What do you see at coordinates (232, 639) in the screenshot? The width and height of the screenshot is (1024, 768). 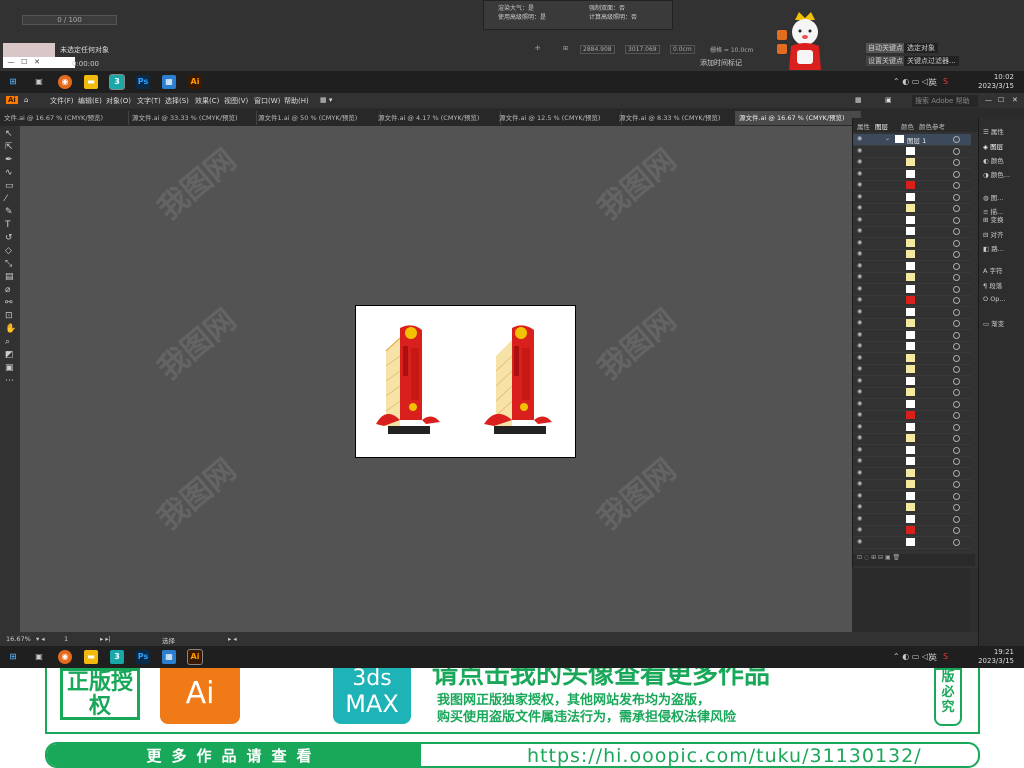 I see `status-arrows-icon: ▸ ◂` at bounding box center [232, 639].